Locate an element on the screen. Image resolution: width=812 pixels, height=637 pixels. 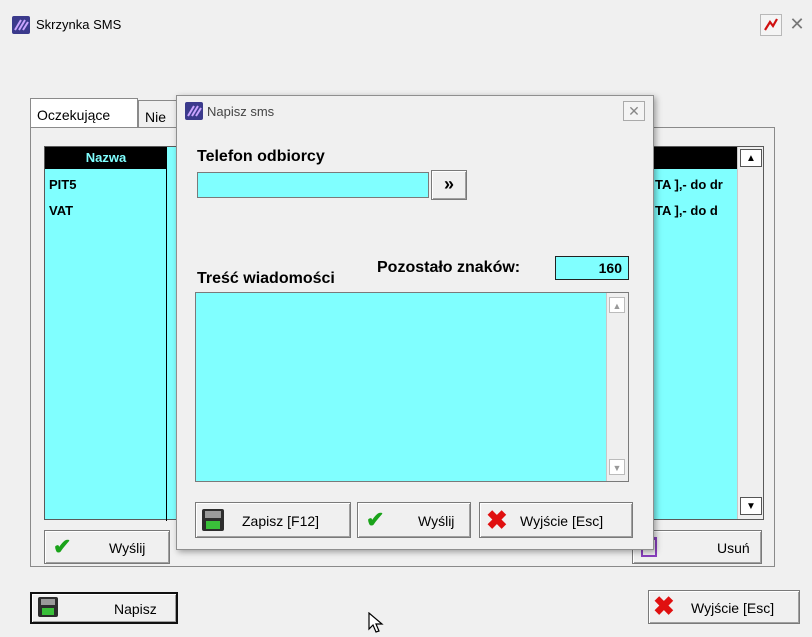
contact-picker-button: » is located at coordinates (449, 185).